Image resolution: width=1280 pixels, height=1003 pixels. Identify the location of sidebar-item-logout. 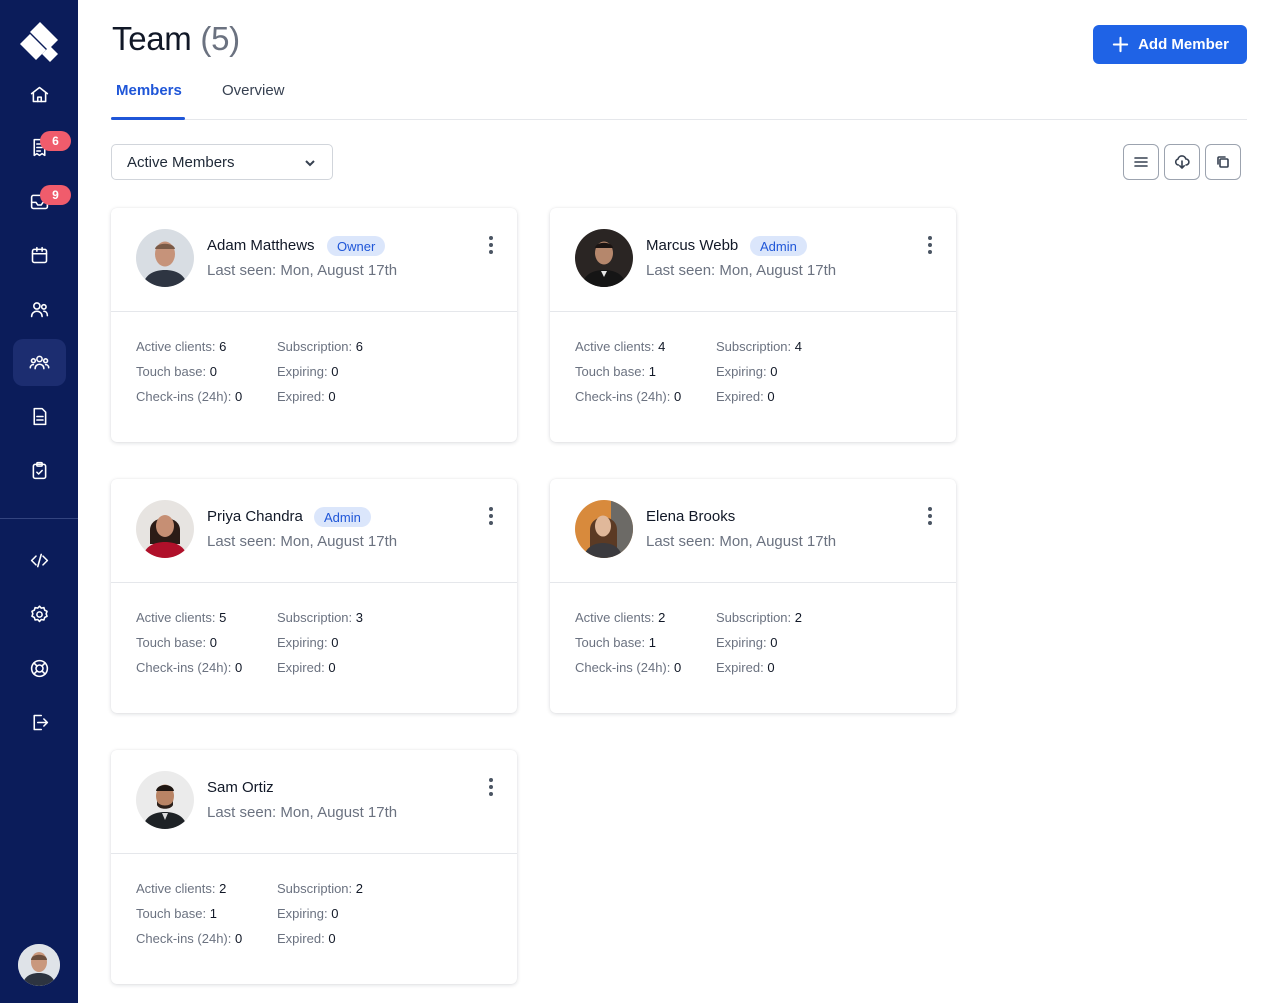
(39, 722).